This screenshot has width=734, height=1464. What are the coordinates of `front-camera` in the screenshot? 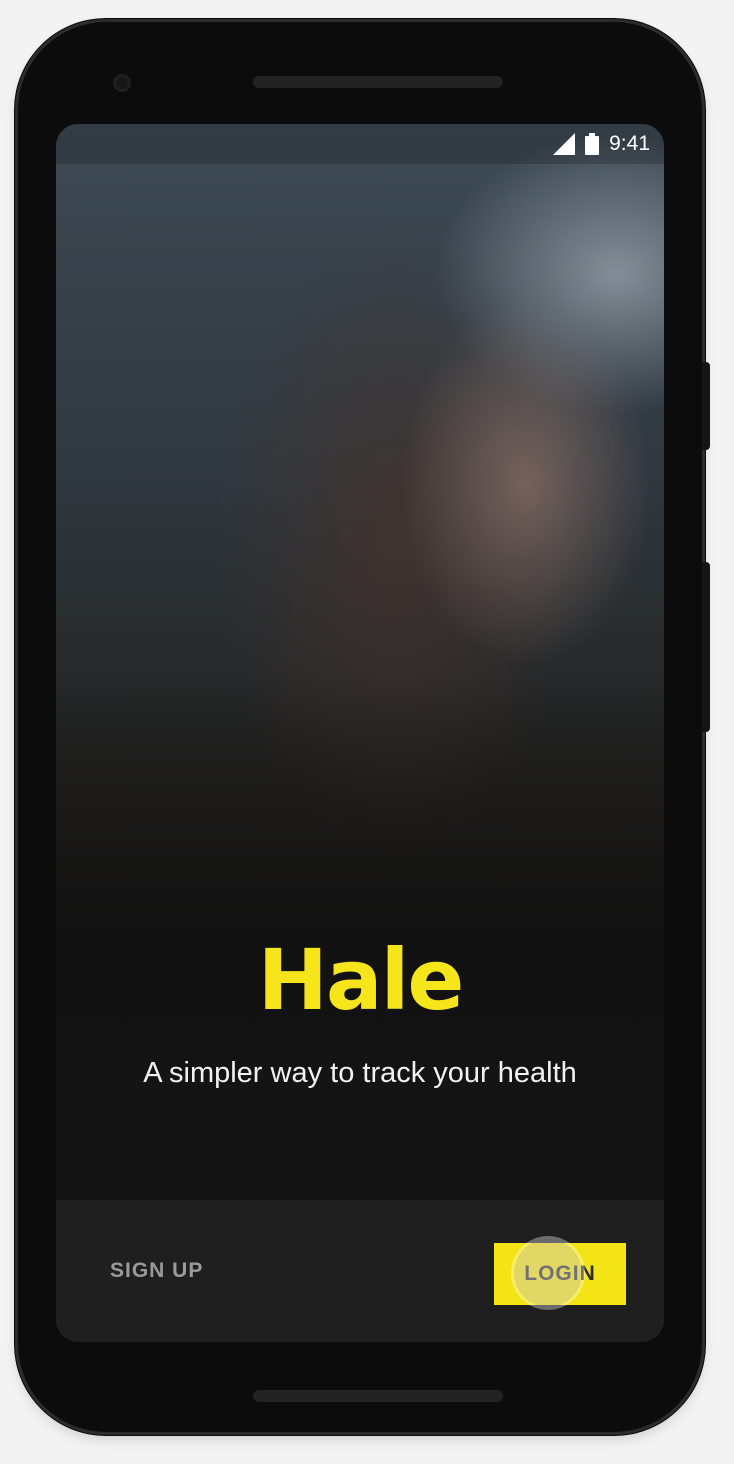 It's located at (122, 83).